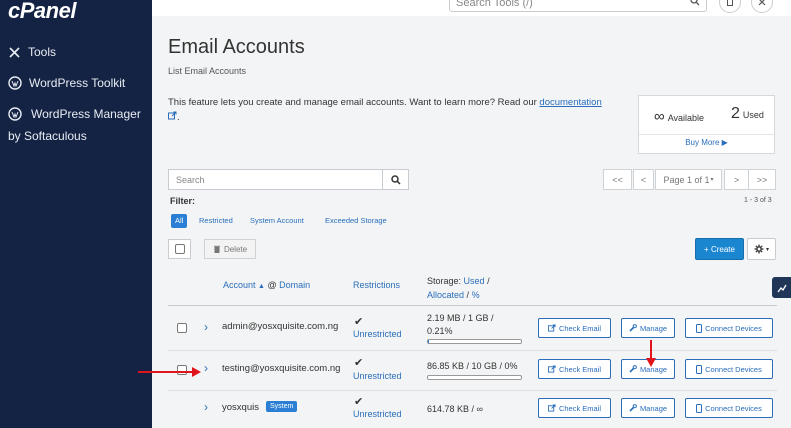  I want to click on description-tail: ., so click(178, 117).